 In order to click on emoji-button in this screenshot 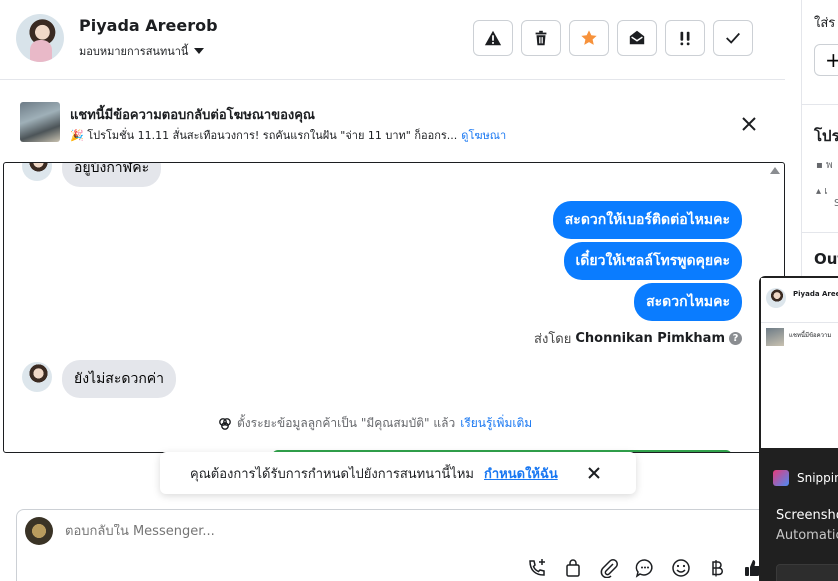, I will do `click(681, 568)`.